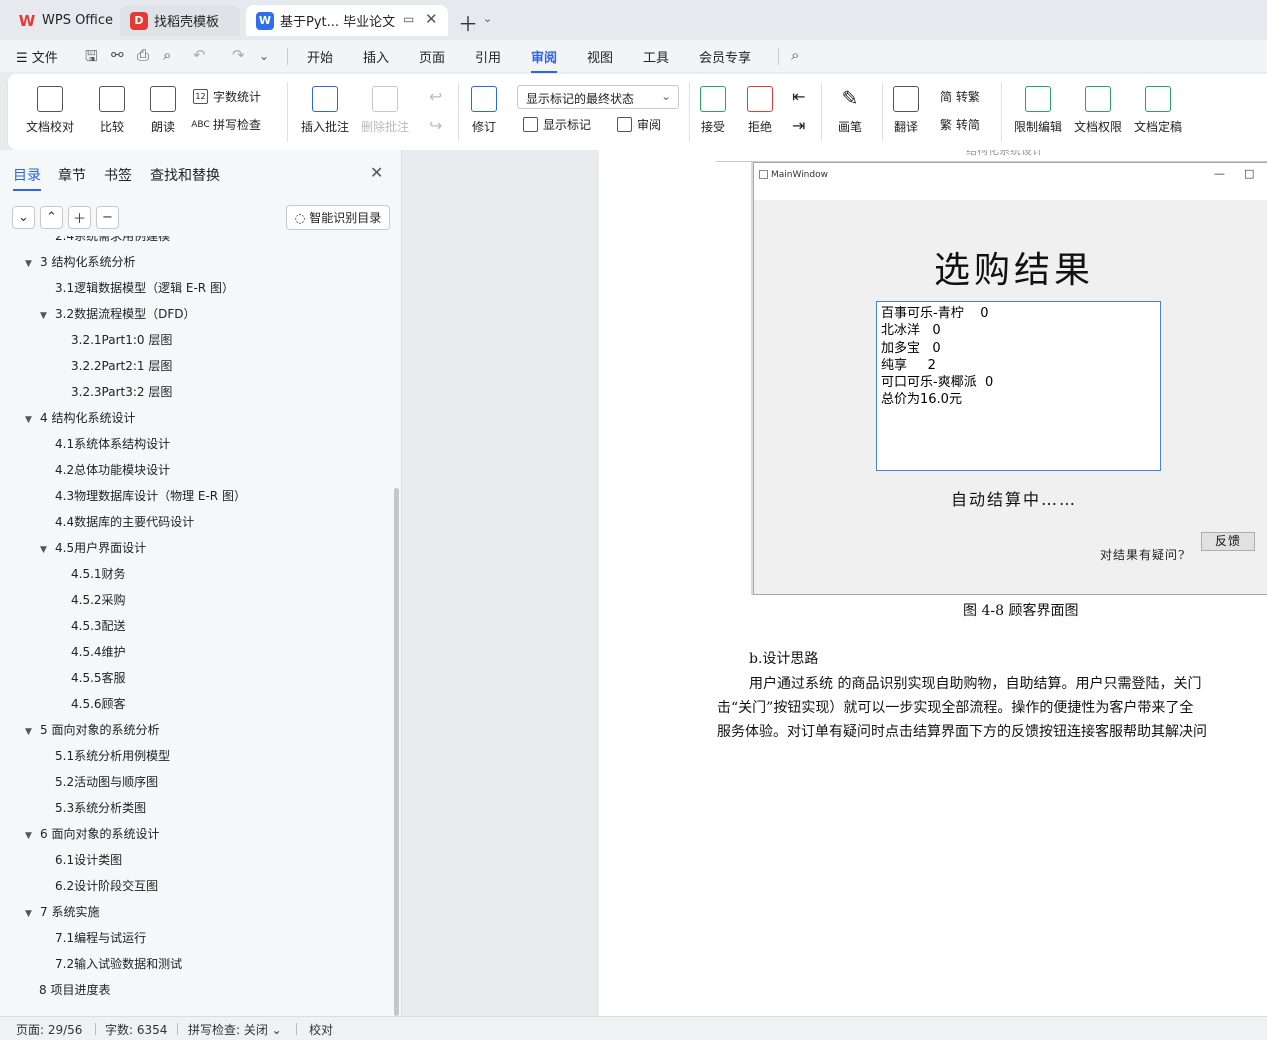 The width and height of the screenshot is (1267, 1040). What do you see at coordinates (80, 417) in the screenshot?
I see `toc-item: ▼ 4 结构化系统设计` at bounding box center [80, 417].